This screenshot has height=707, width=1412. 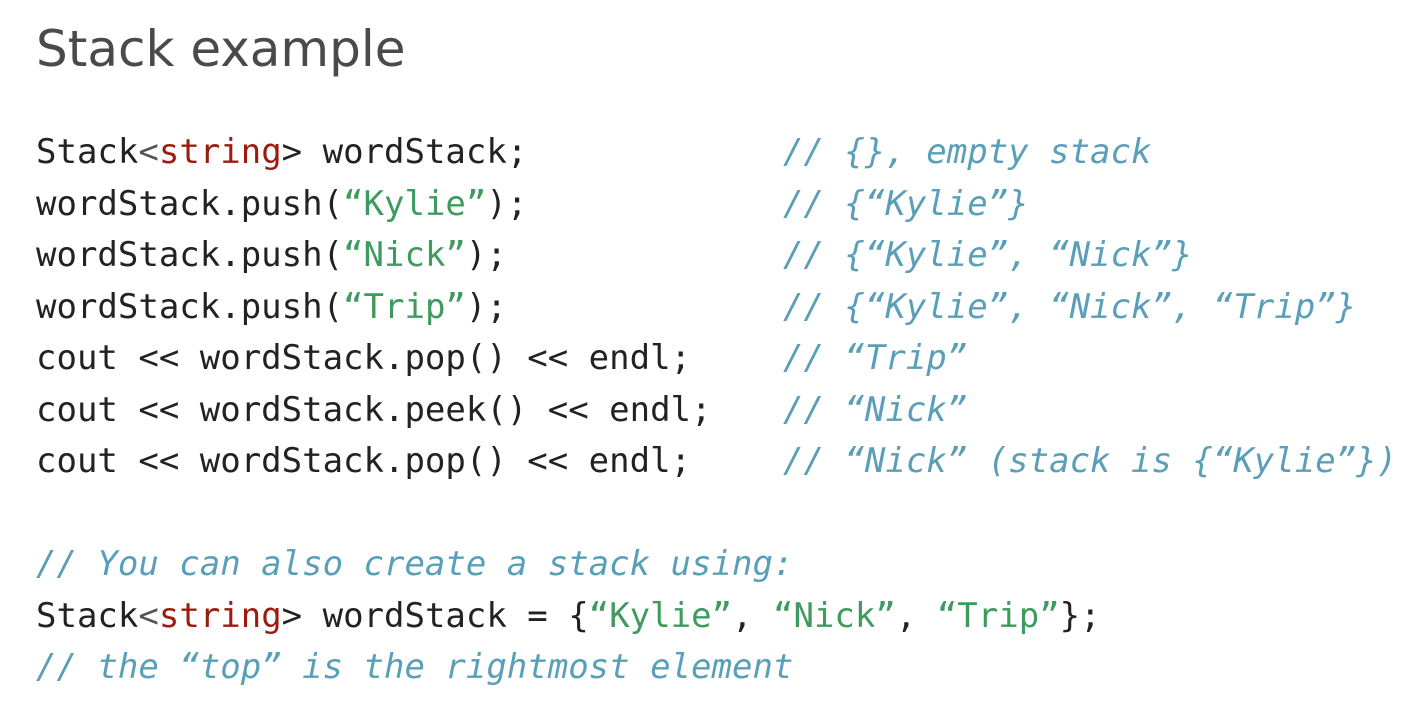 I want to click on code-line-push-kylie: wordStack.push(“Kylie”); // {“Kylie”}, so click(x=568, y=205).